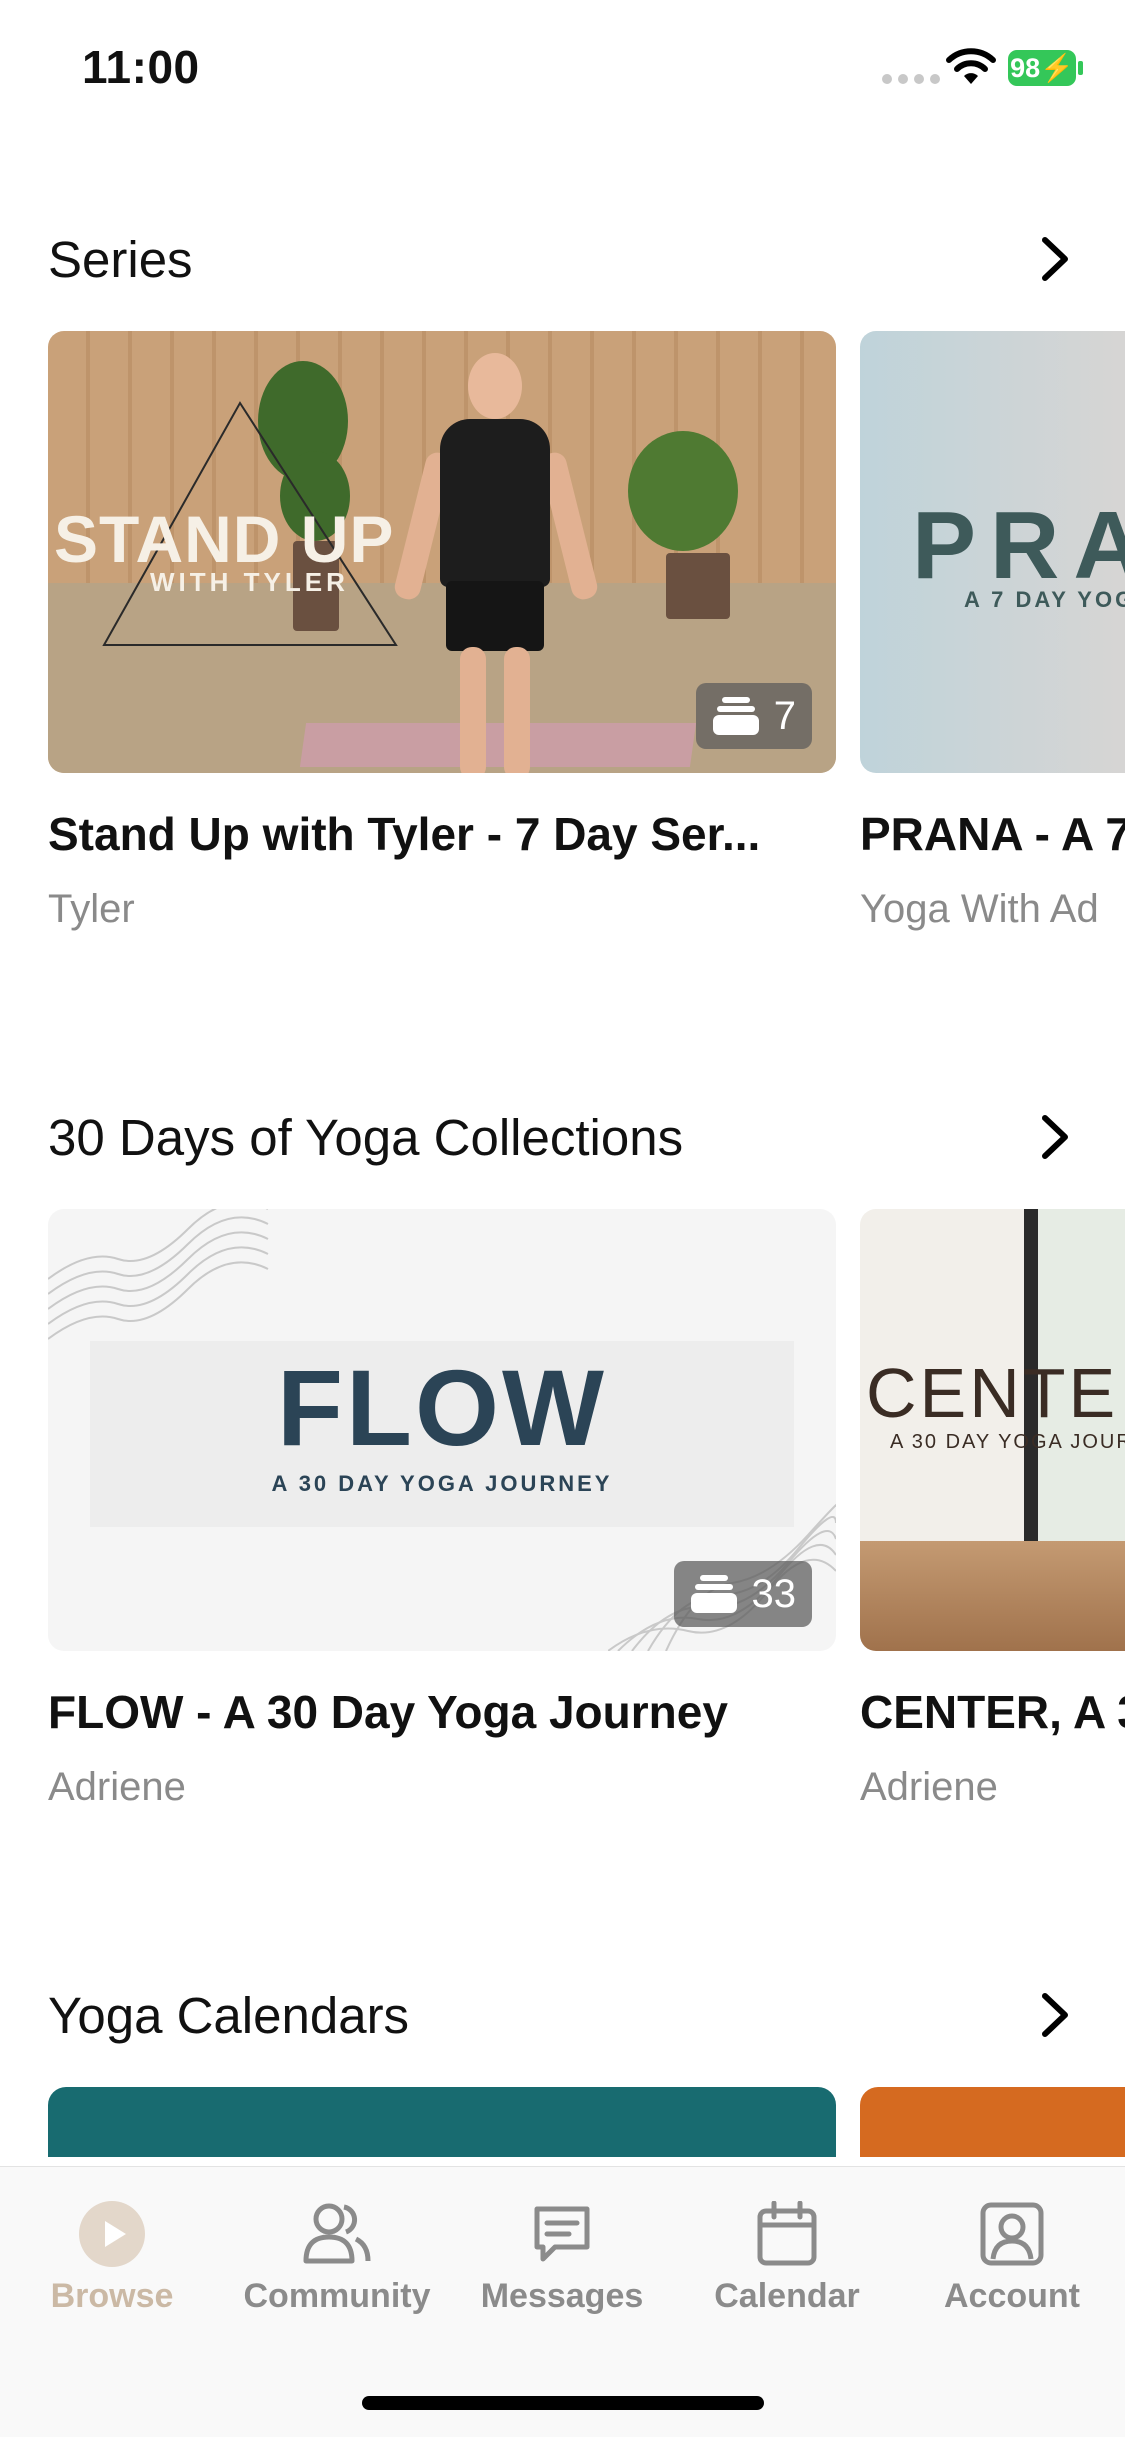 This screenshot has height=2437, width=1125. Describe the element at coordinates (91, 909) in the screenshot. I see `card-author: Tyler` at that location.